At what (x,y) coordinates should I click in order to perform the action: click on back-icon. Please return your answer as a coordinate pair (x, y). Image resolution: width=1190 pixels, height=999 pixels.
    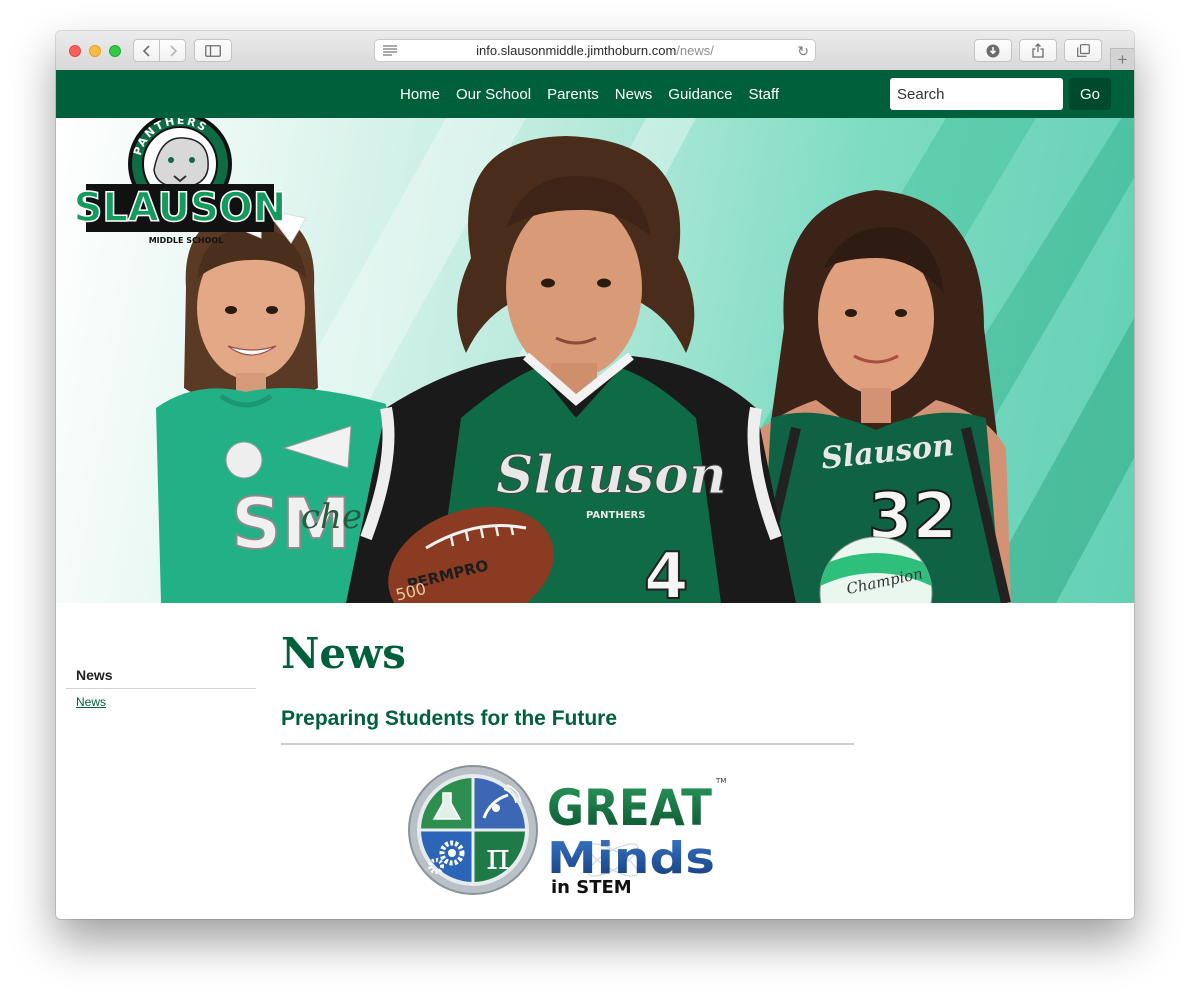
    Looking at the image, I should click on (146, 50).